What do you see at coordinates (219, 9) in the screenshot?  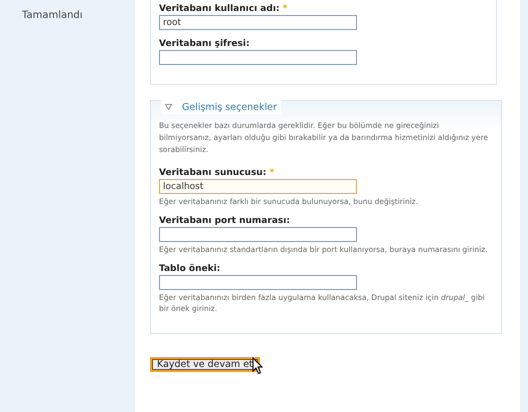 I see `field-label: Veritabanı kullanıcı adı:` at bounding box center [219, 9].